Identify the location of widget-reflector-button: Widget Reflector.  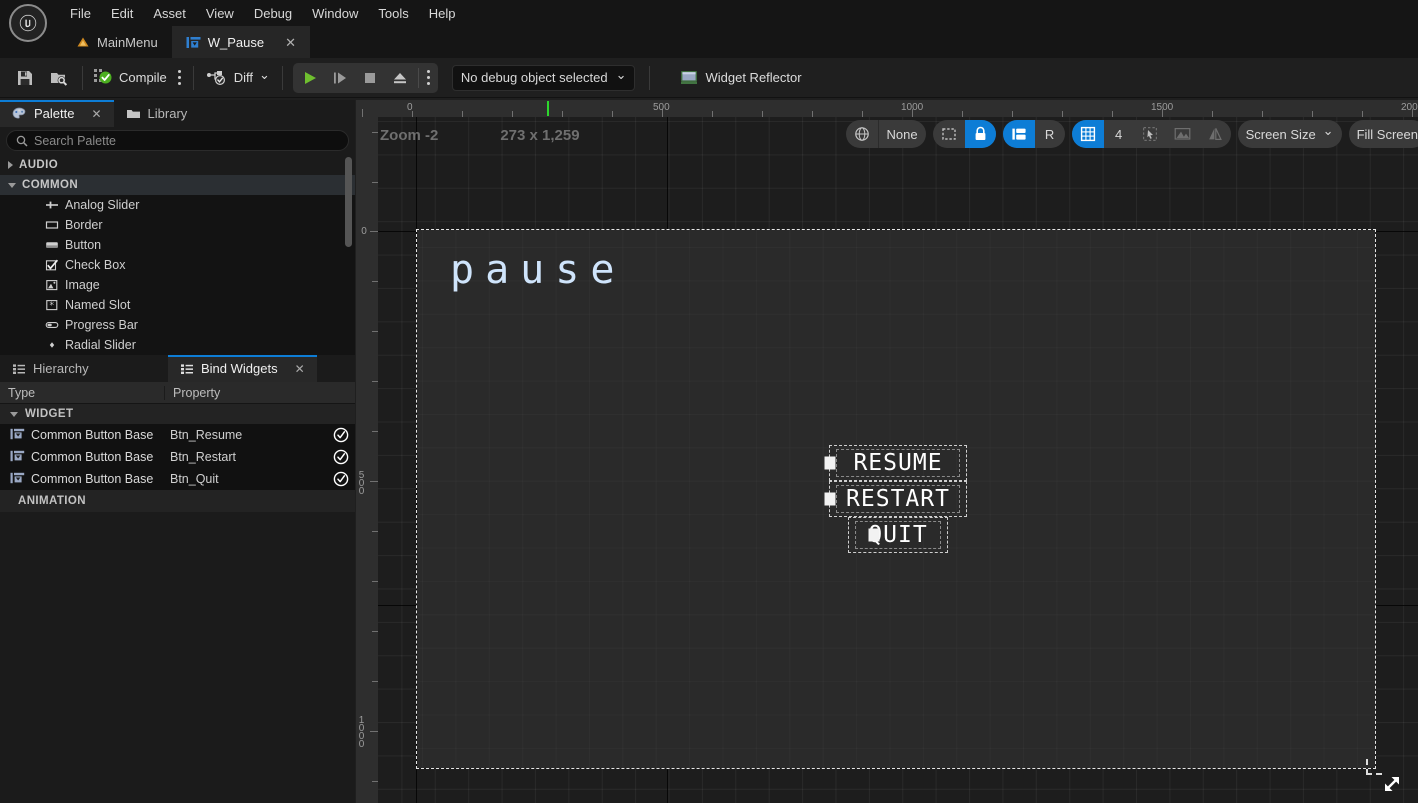
(740, 78).